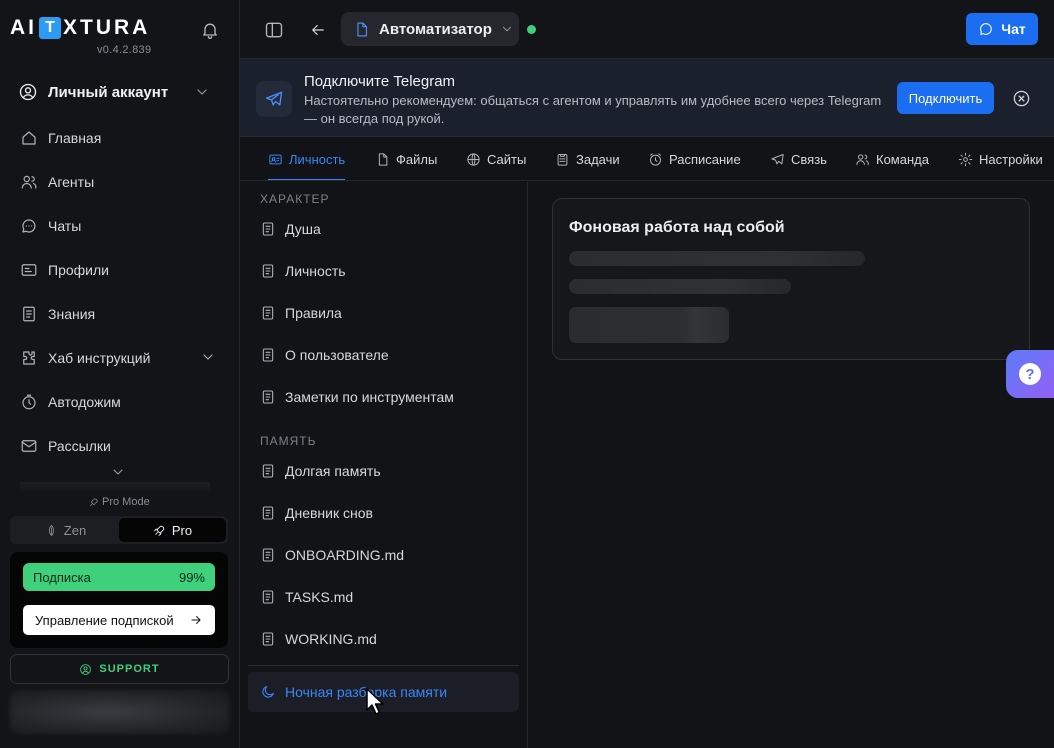 This screenshot has width=1054, height=748. What do you see at coordinates (694, 158) in the screenshot?
I see `tab-schedule: Расписание` at bounding box center [694, 158].